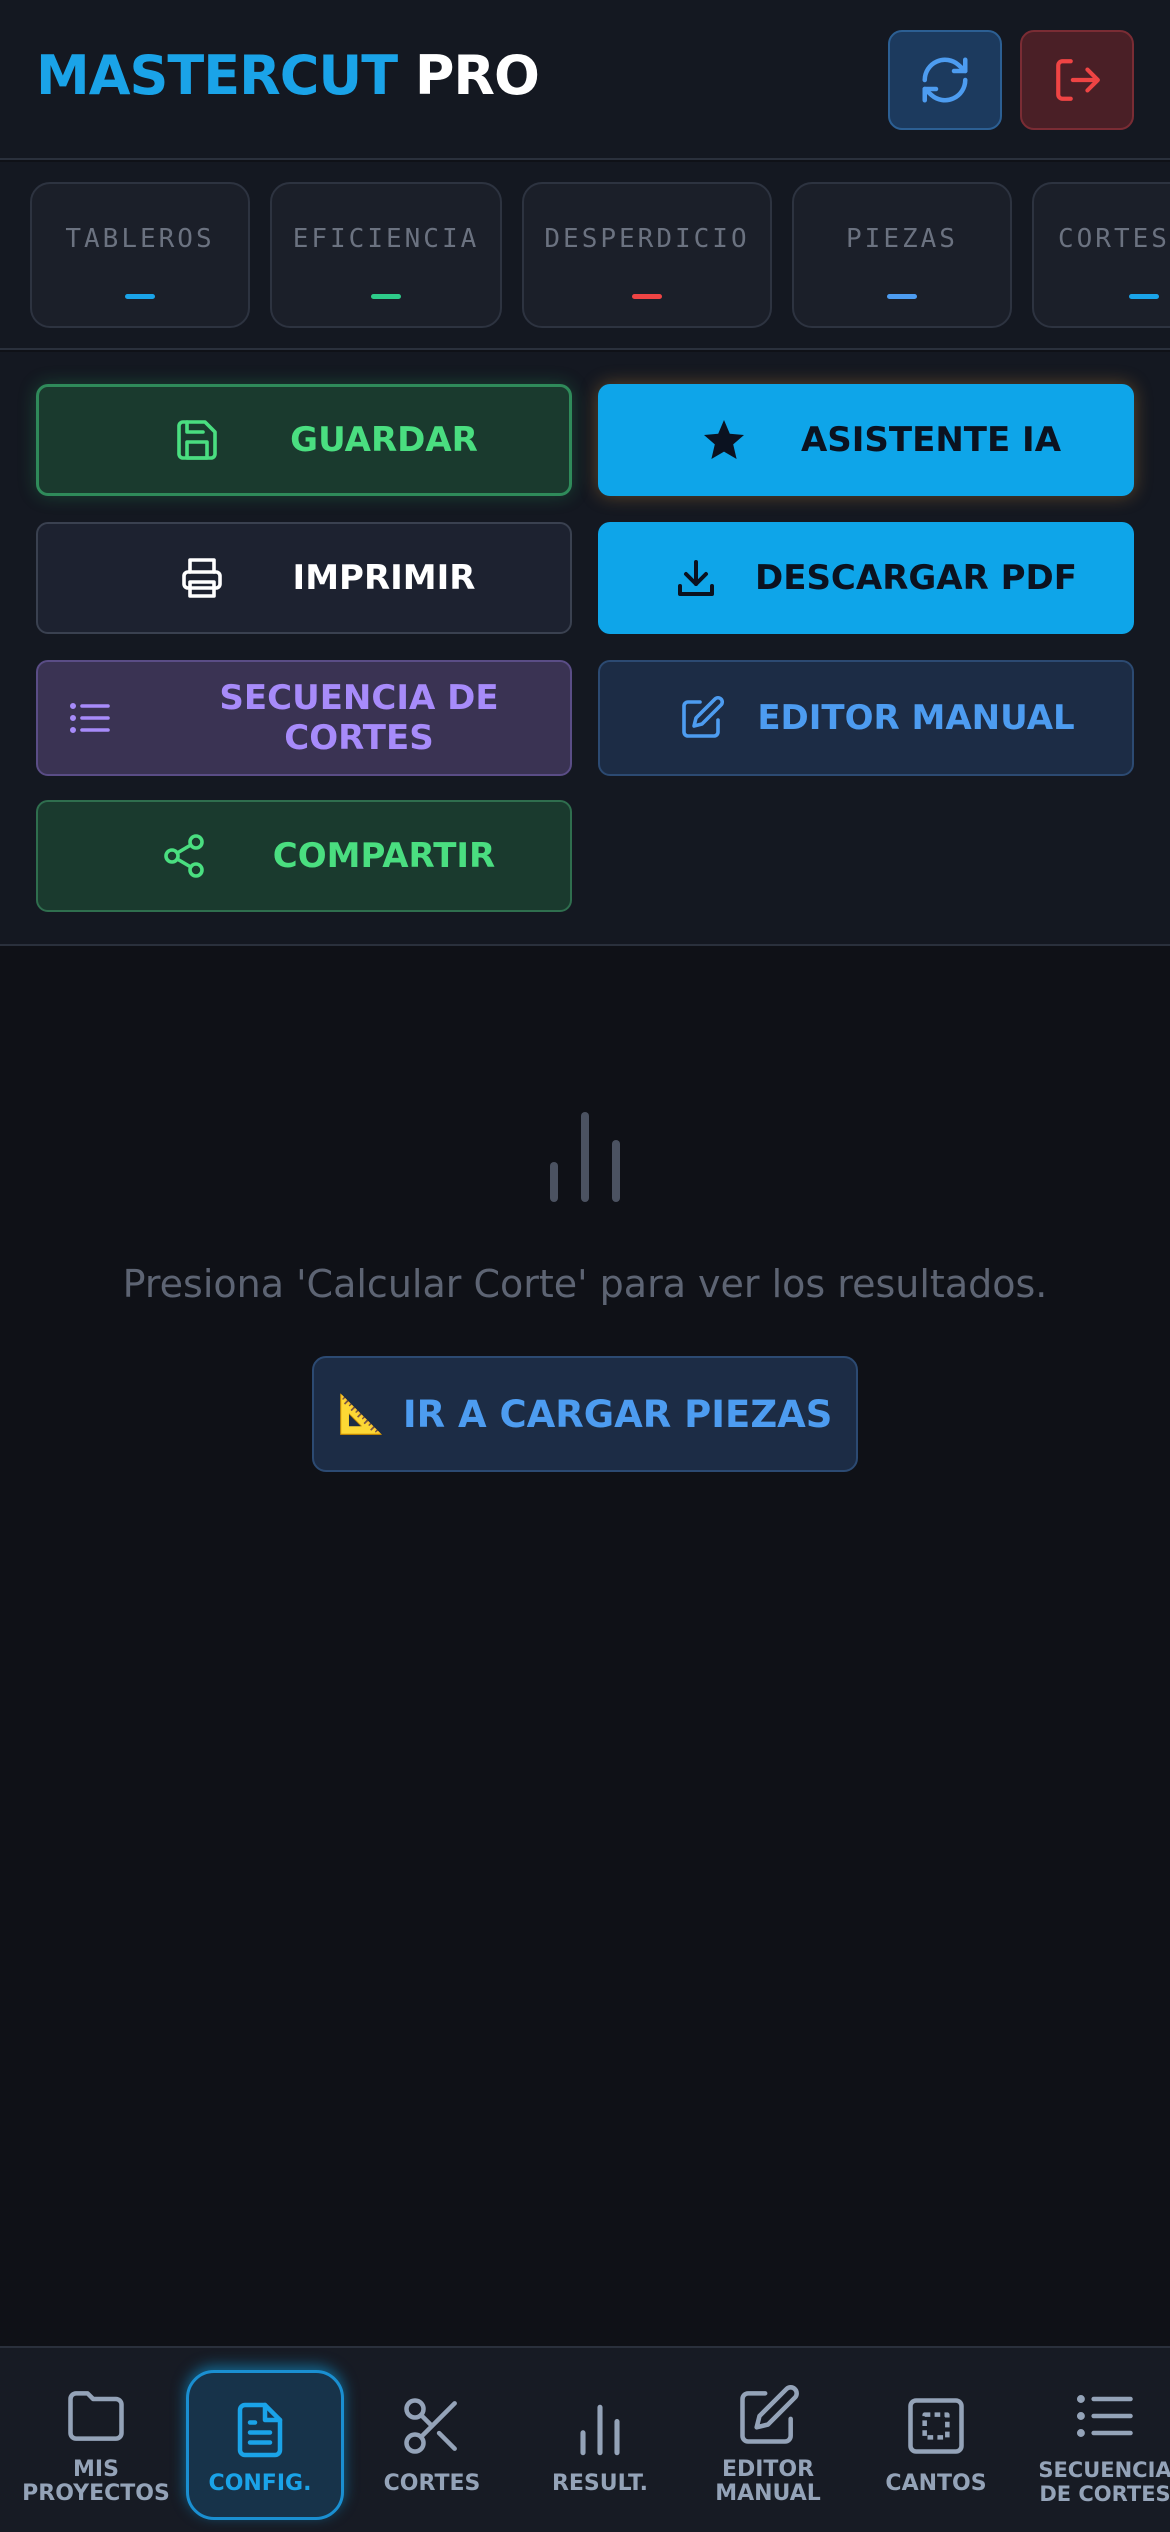  I want to click on save-icon, so click(197, 440).